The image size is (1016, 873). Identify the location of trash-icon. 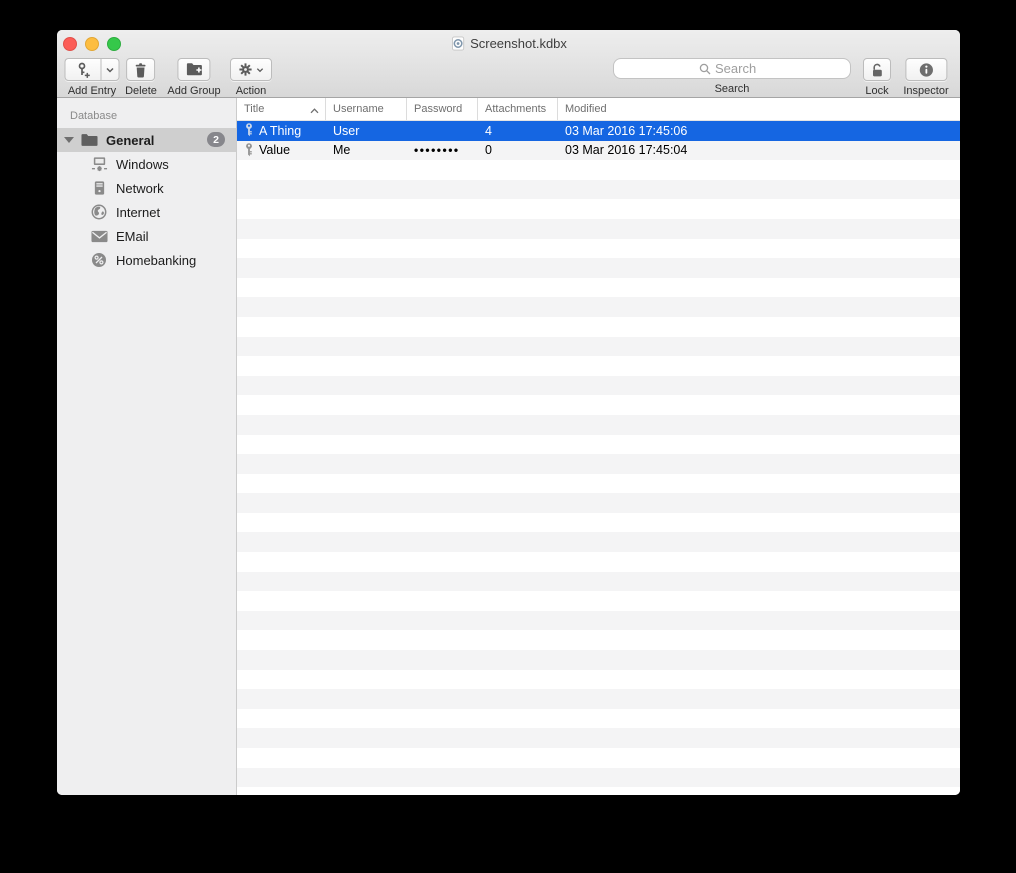
(140, 70).